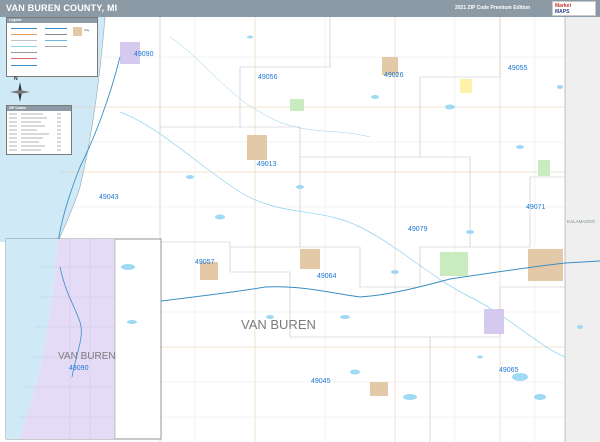  Describe the element at coordinates (109, 197) in the screenshot. I see `zip-label-49043: 49043` at that location.